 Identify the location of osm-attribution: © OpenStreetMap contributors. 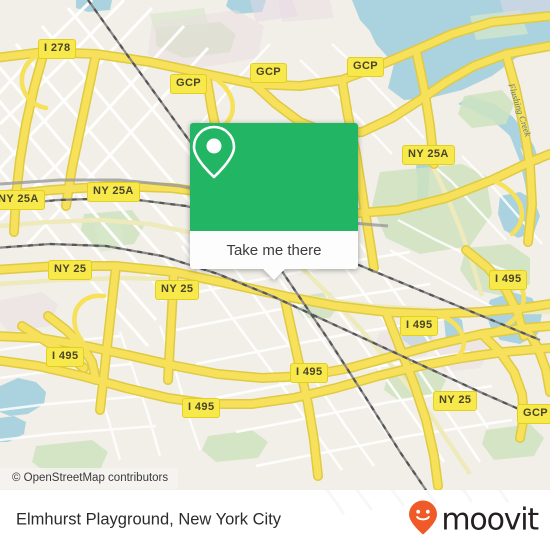
(89, 478).